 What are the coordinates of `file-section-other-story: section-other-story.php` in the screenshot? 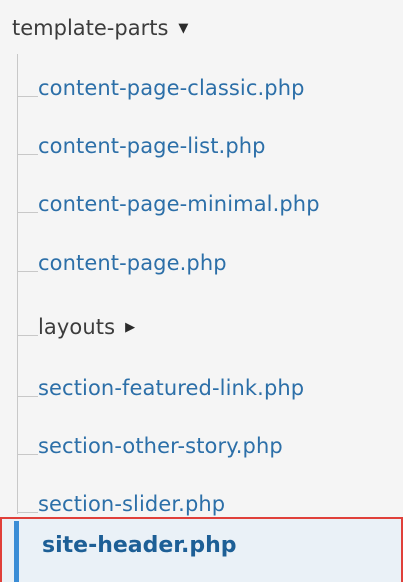 It's located at (150, 446).